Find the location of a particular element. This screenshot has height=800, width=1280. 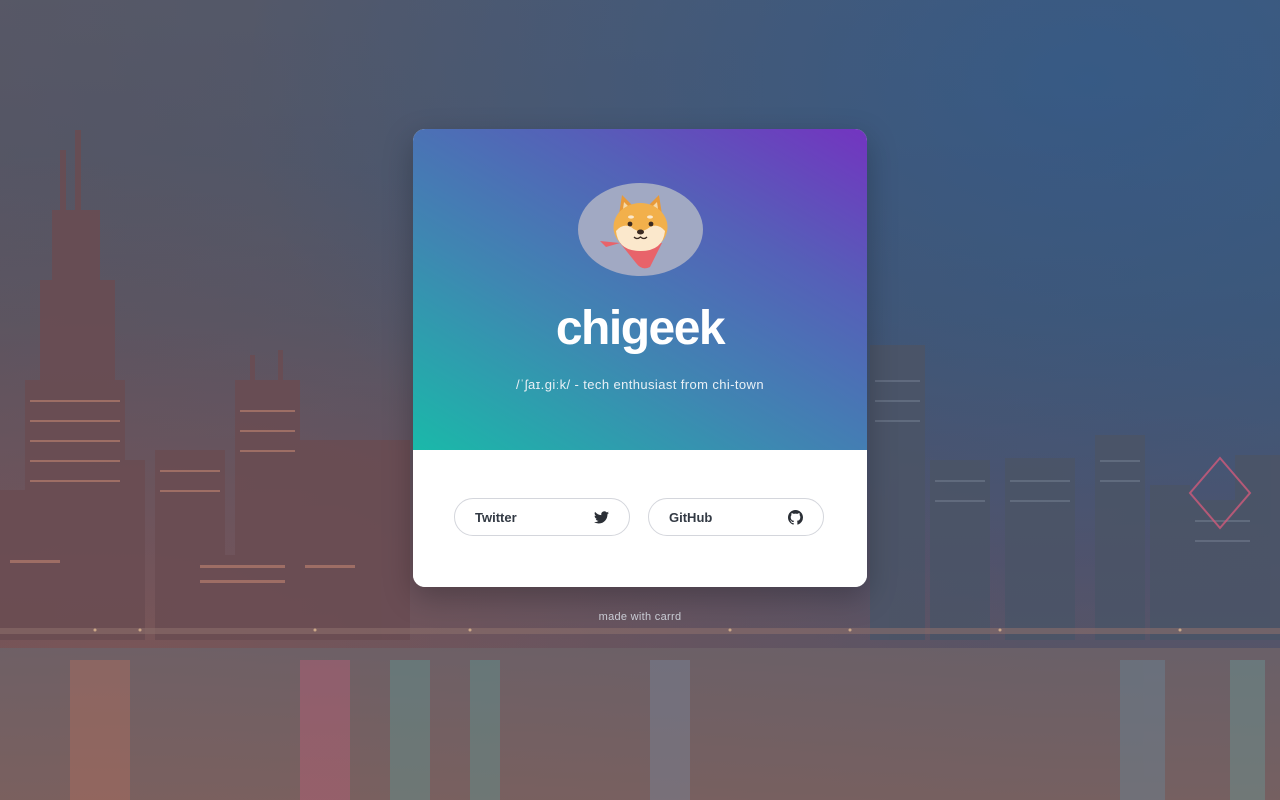

github-button-label: GitHub is located at coordinates (691, 517).